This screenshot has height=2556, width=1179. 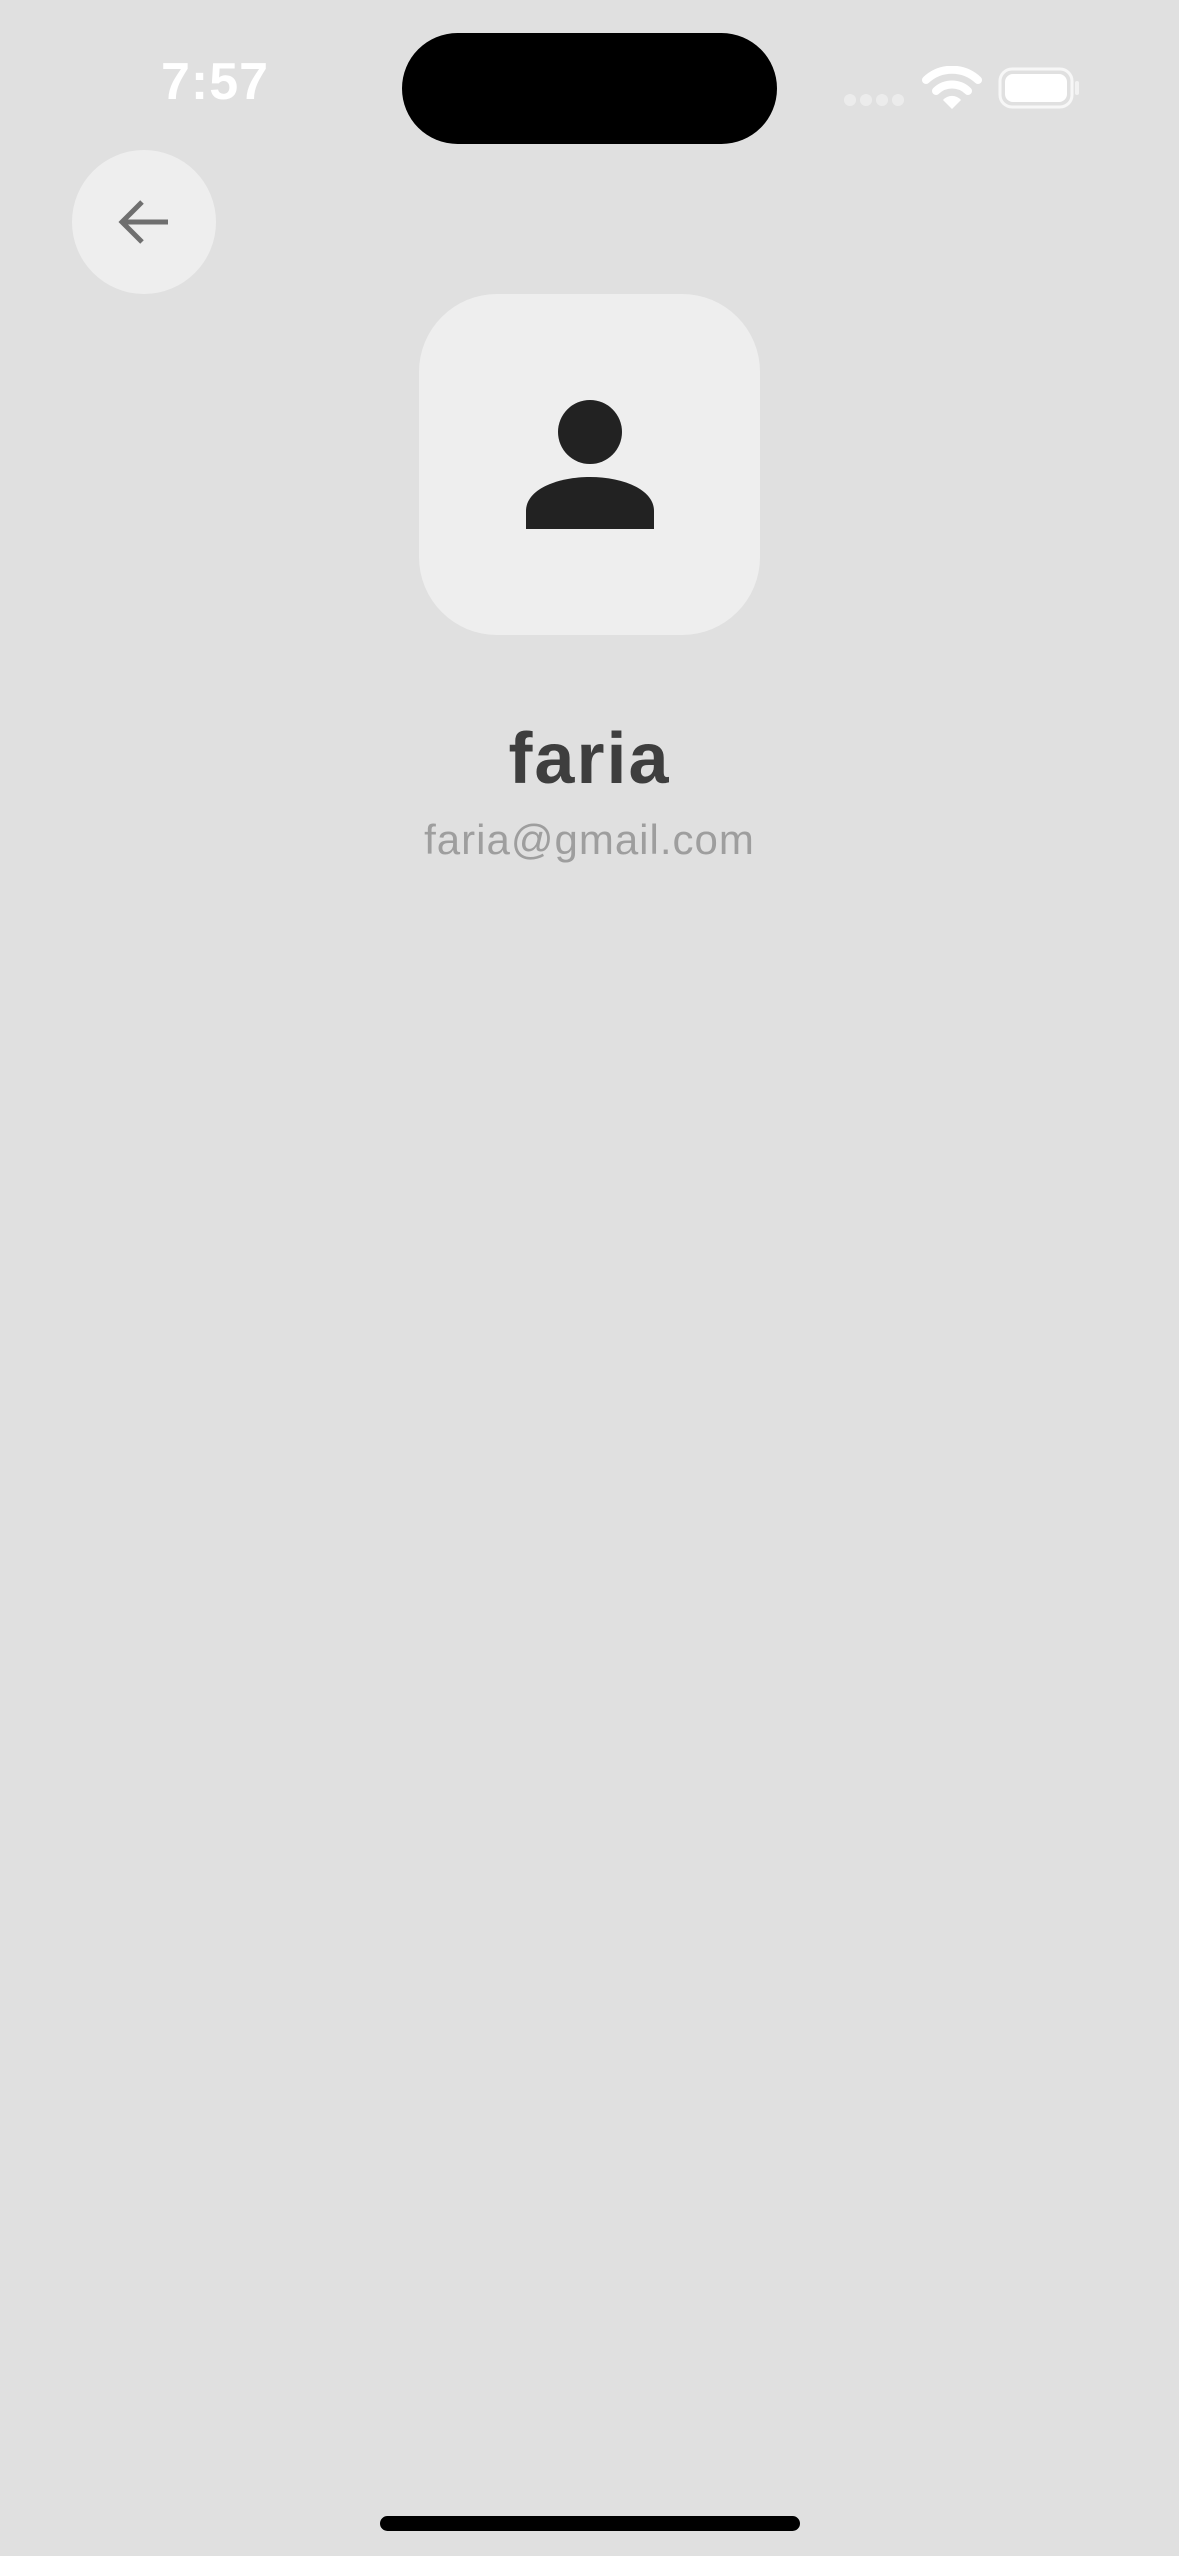 I want to click on home-indicator, so click(x=590, y=2523).